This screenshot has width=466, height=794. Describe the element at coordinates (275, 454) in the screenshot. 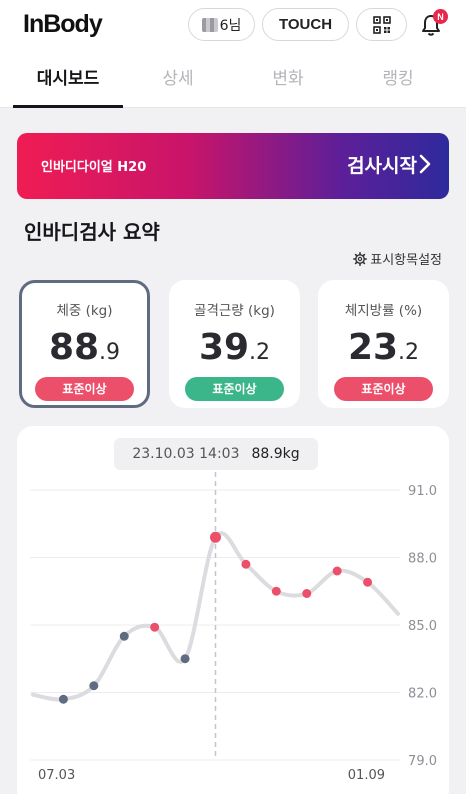

I see `tooltip-value: 88.9kg` at that location.